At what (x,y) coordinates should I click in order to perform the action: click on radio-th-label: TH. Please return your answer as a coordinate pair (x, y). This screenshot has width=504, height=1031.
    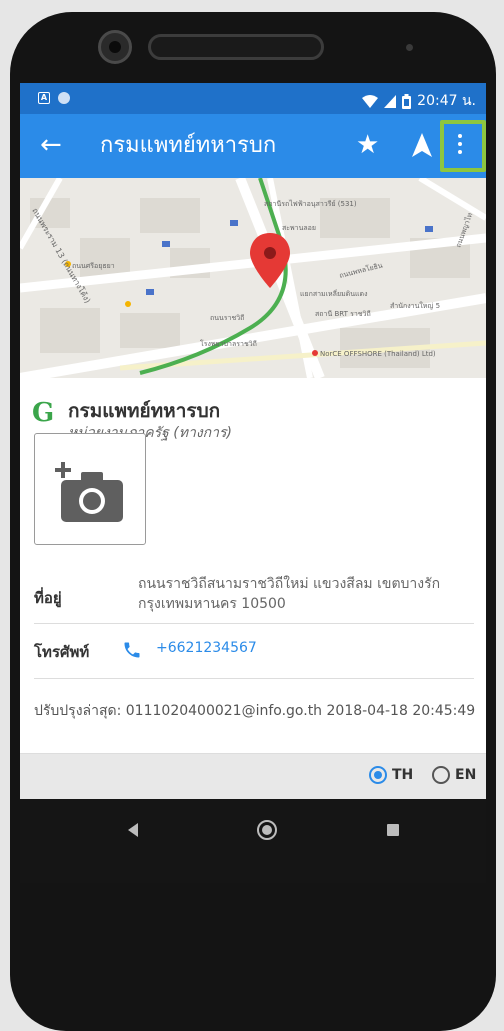
    Looking at the image, I should click on (402, 775).